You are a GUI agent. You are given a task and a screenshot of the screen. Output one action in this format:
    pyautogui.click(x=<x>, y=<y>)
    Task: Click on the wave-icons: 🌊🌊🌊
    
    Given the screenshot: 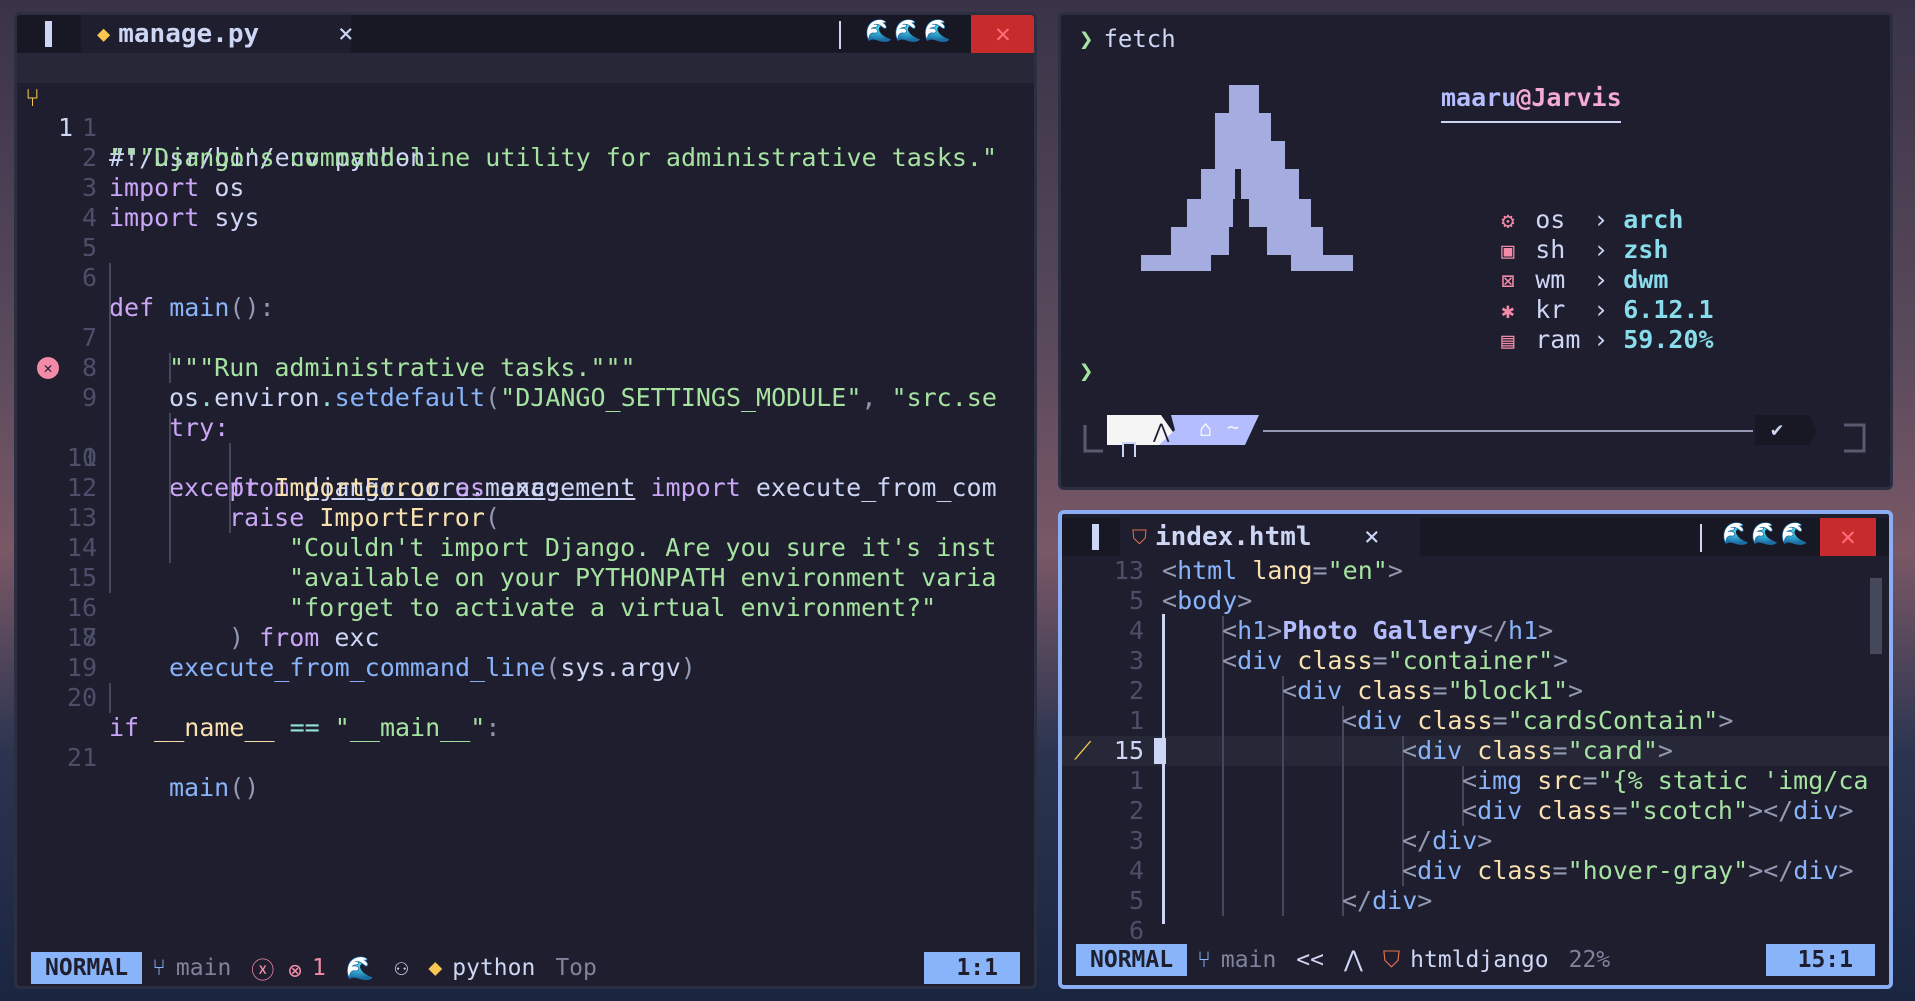 What is the action you would take?
    pyautogui.click(x=909, y=31)
    